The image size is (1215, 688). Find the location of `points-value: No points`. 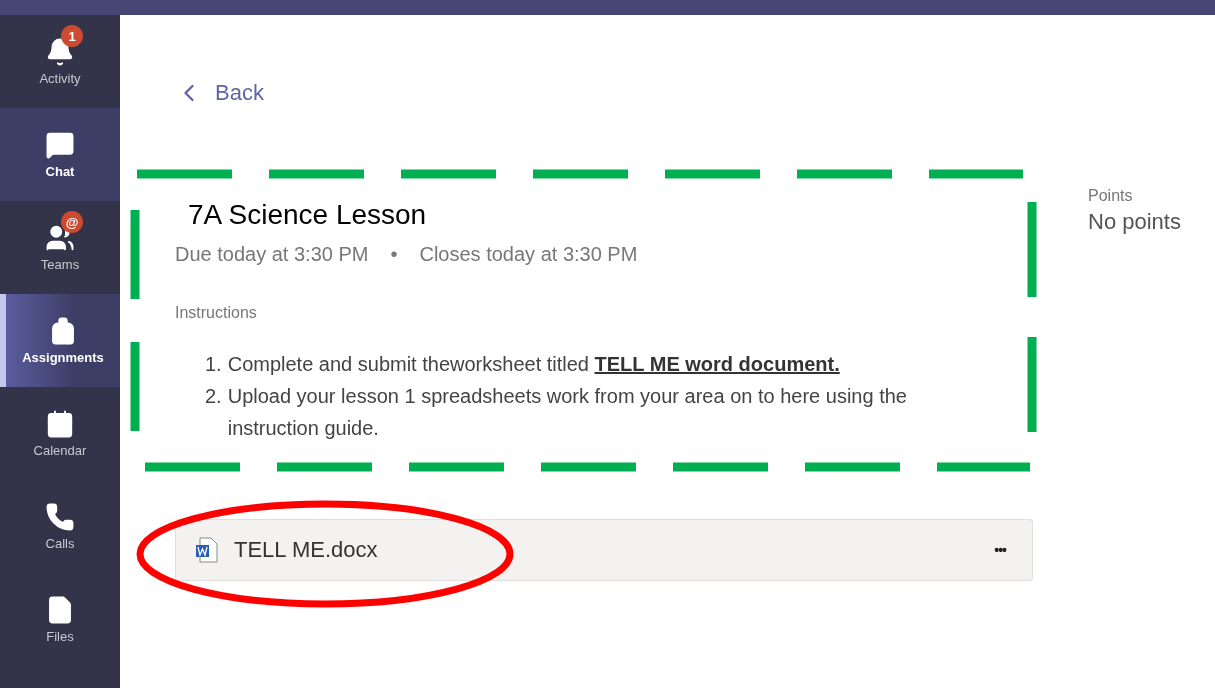

points-value: No points is located at coordinates (1134, 222).